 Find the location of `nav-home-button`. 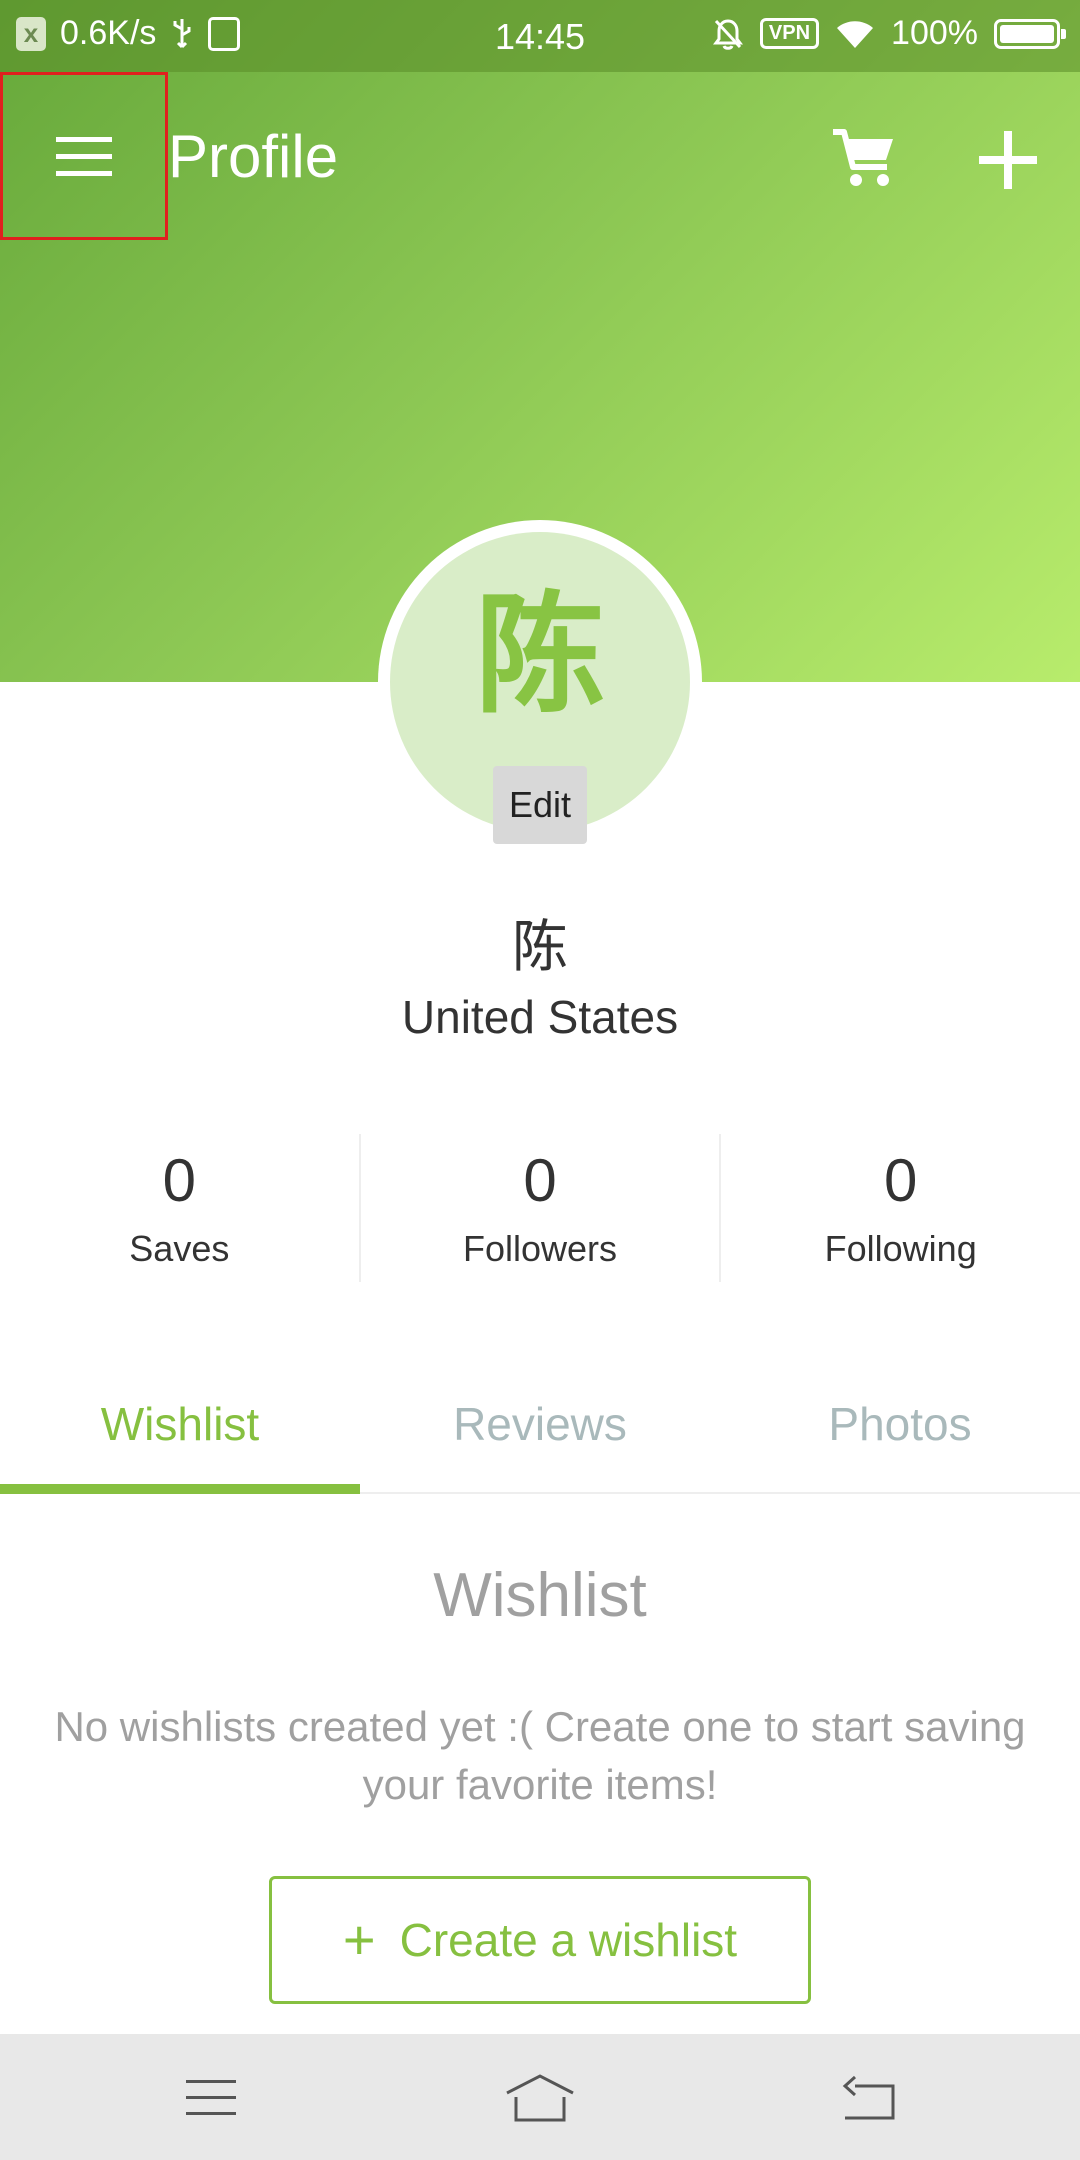

nav-home-button is located at coordinates (540, 2098).